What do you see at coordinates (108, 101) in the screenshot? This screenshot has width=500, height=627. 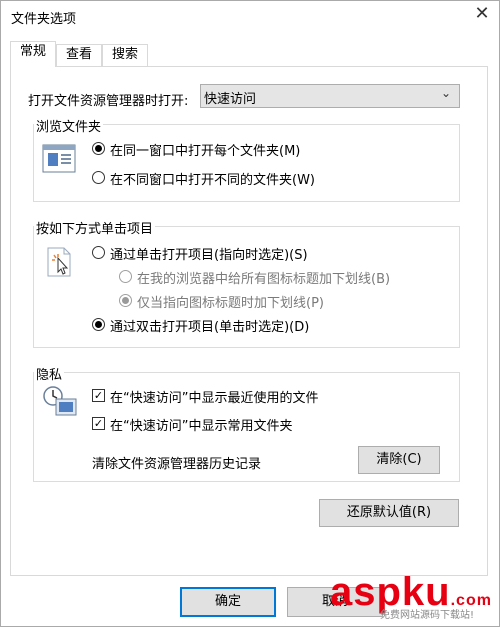 I see `open-explorer-label: 打开文件资源管理器时打开:` at bounding box center [108, 101].